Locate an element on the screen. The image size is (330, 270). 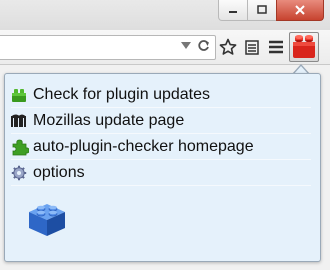
menu-item-homepage: auto-plugin-checker homepage is located at coordinates (161, 147).